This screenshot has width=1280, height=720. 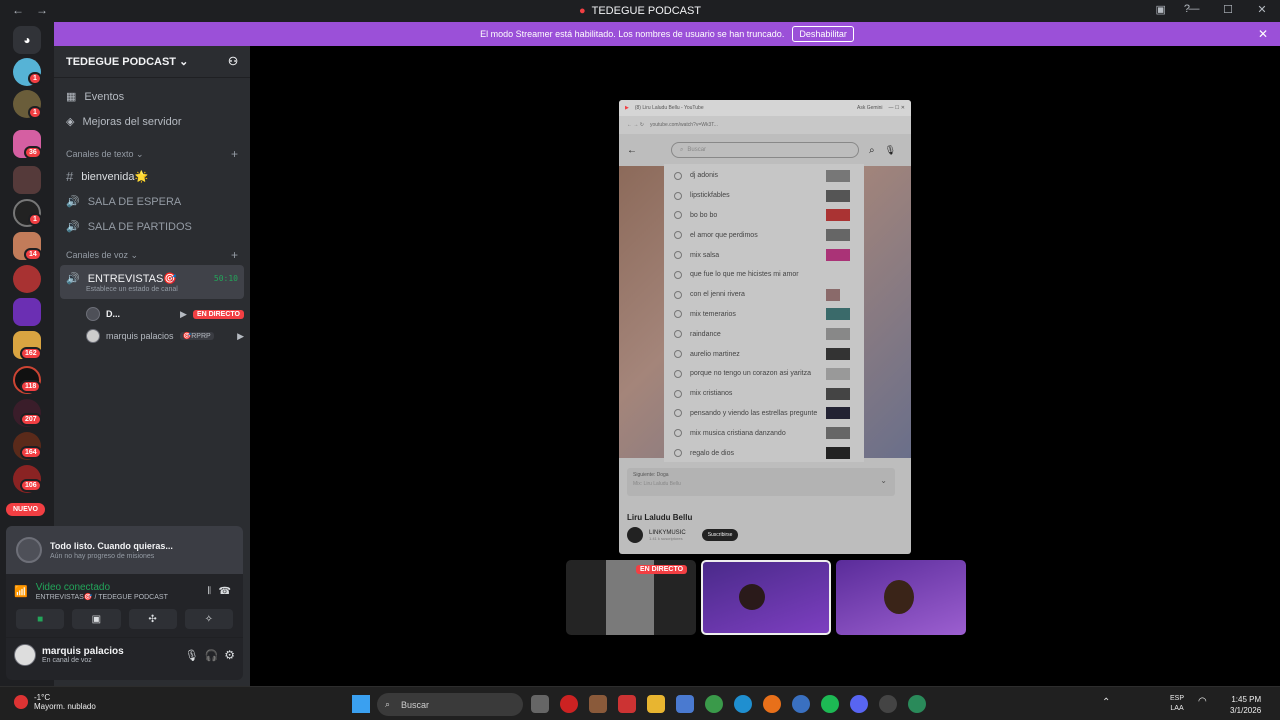 I want to click on suggestion-text: bo bo bo, so click(x=704, y=215).